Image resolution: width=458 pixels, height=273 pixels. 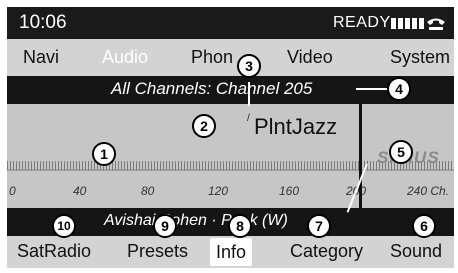 I want to click on station-name: PlntJazz, so click(x=296, y=126).